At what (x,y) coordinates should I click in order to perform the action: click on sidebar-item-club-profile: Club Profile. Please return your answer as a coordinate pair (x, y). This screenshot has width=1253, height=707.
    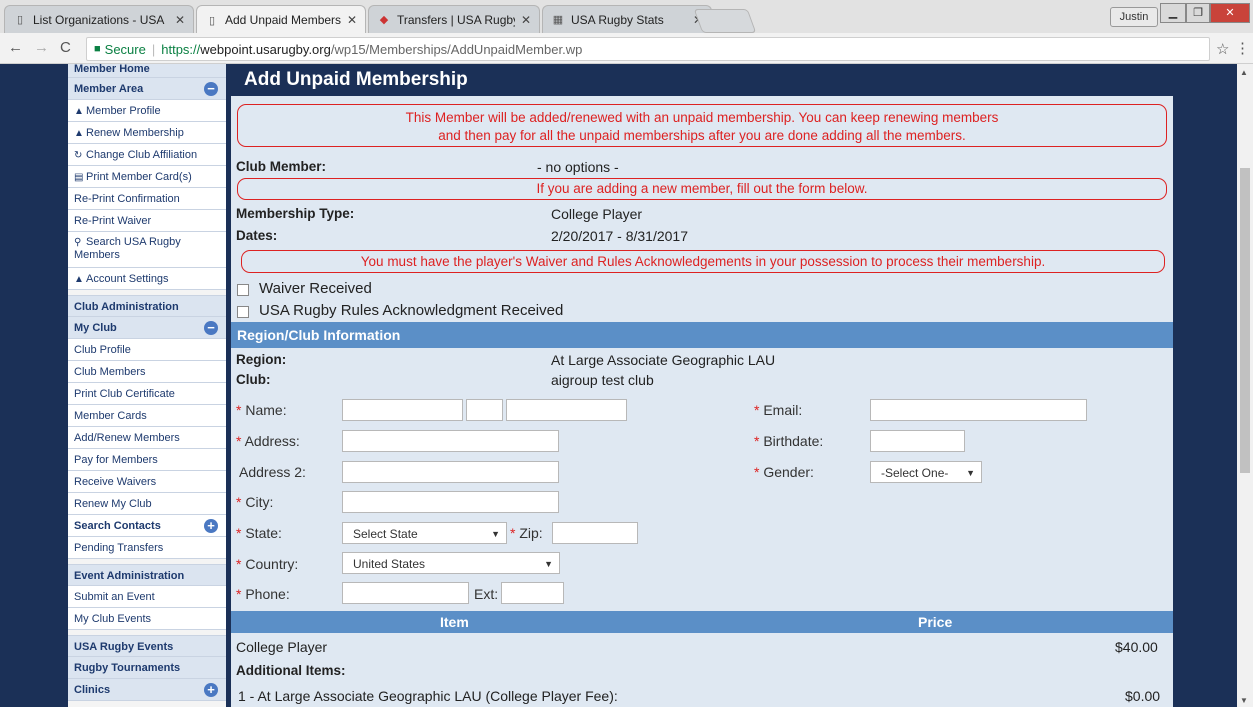
    Looking at the image, I should click on (147, 350).